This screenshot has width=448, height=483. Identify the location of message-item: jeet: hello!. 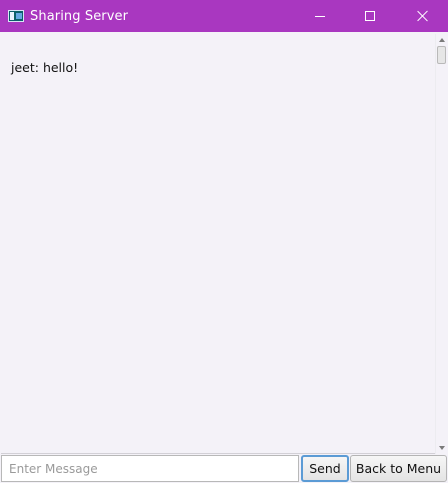
(45, 67).